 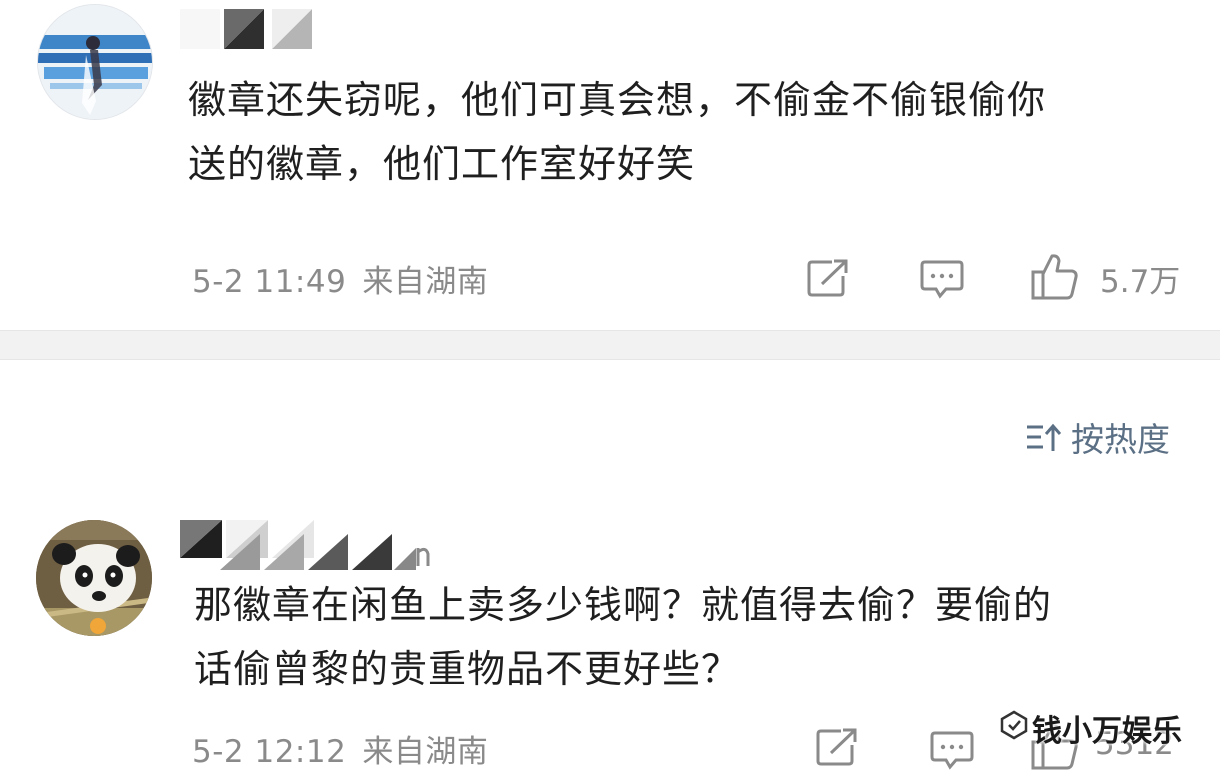 What do you see at coordinates (688, 132) in the screenshot?
I see `comment-text: 徽章还失窃呢，他们可真会想，不偷金不偷银偷你 送的徽章，他们工作室好好笑` at bounding box center [688, 132].